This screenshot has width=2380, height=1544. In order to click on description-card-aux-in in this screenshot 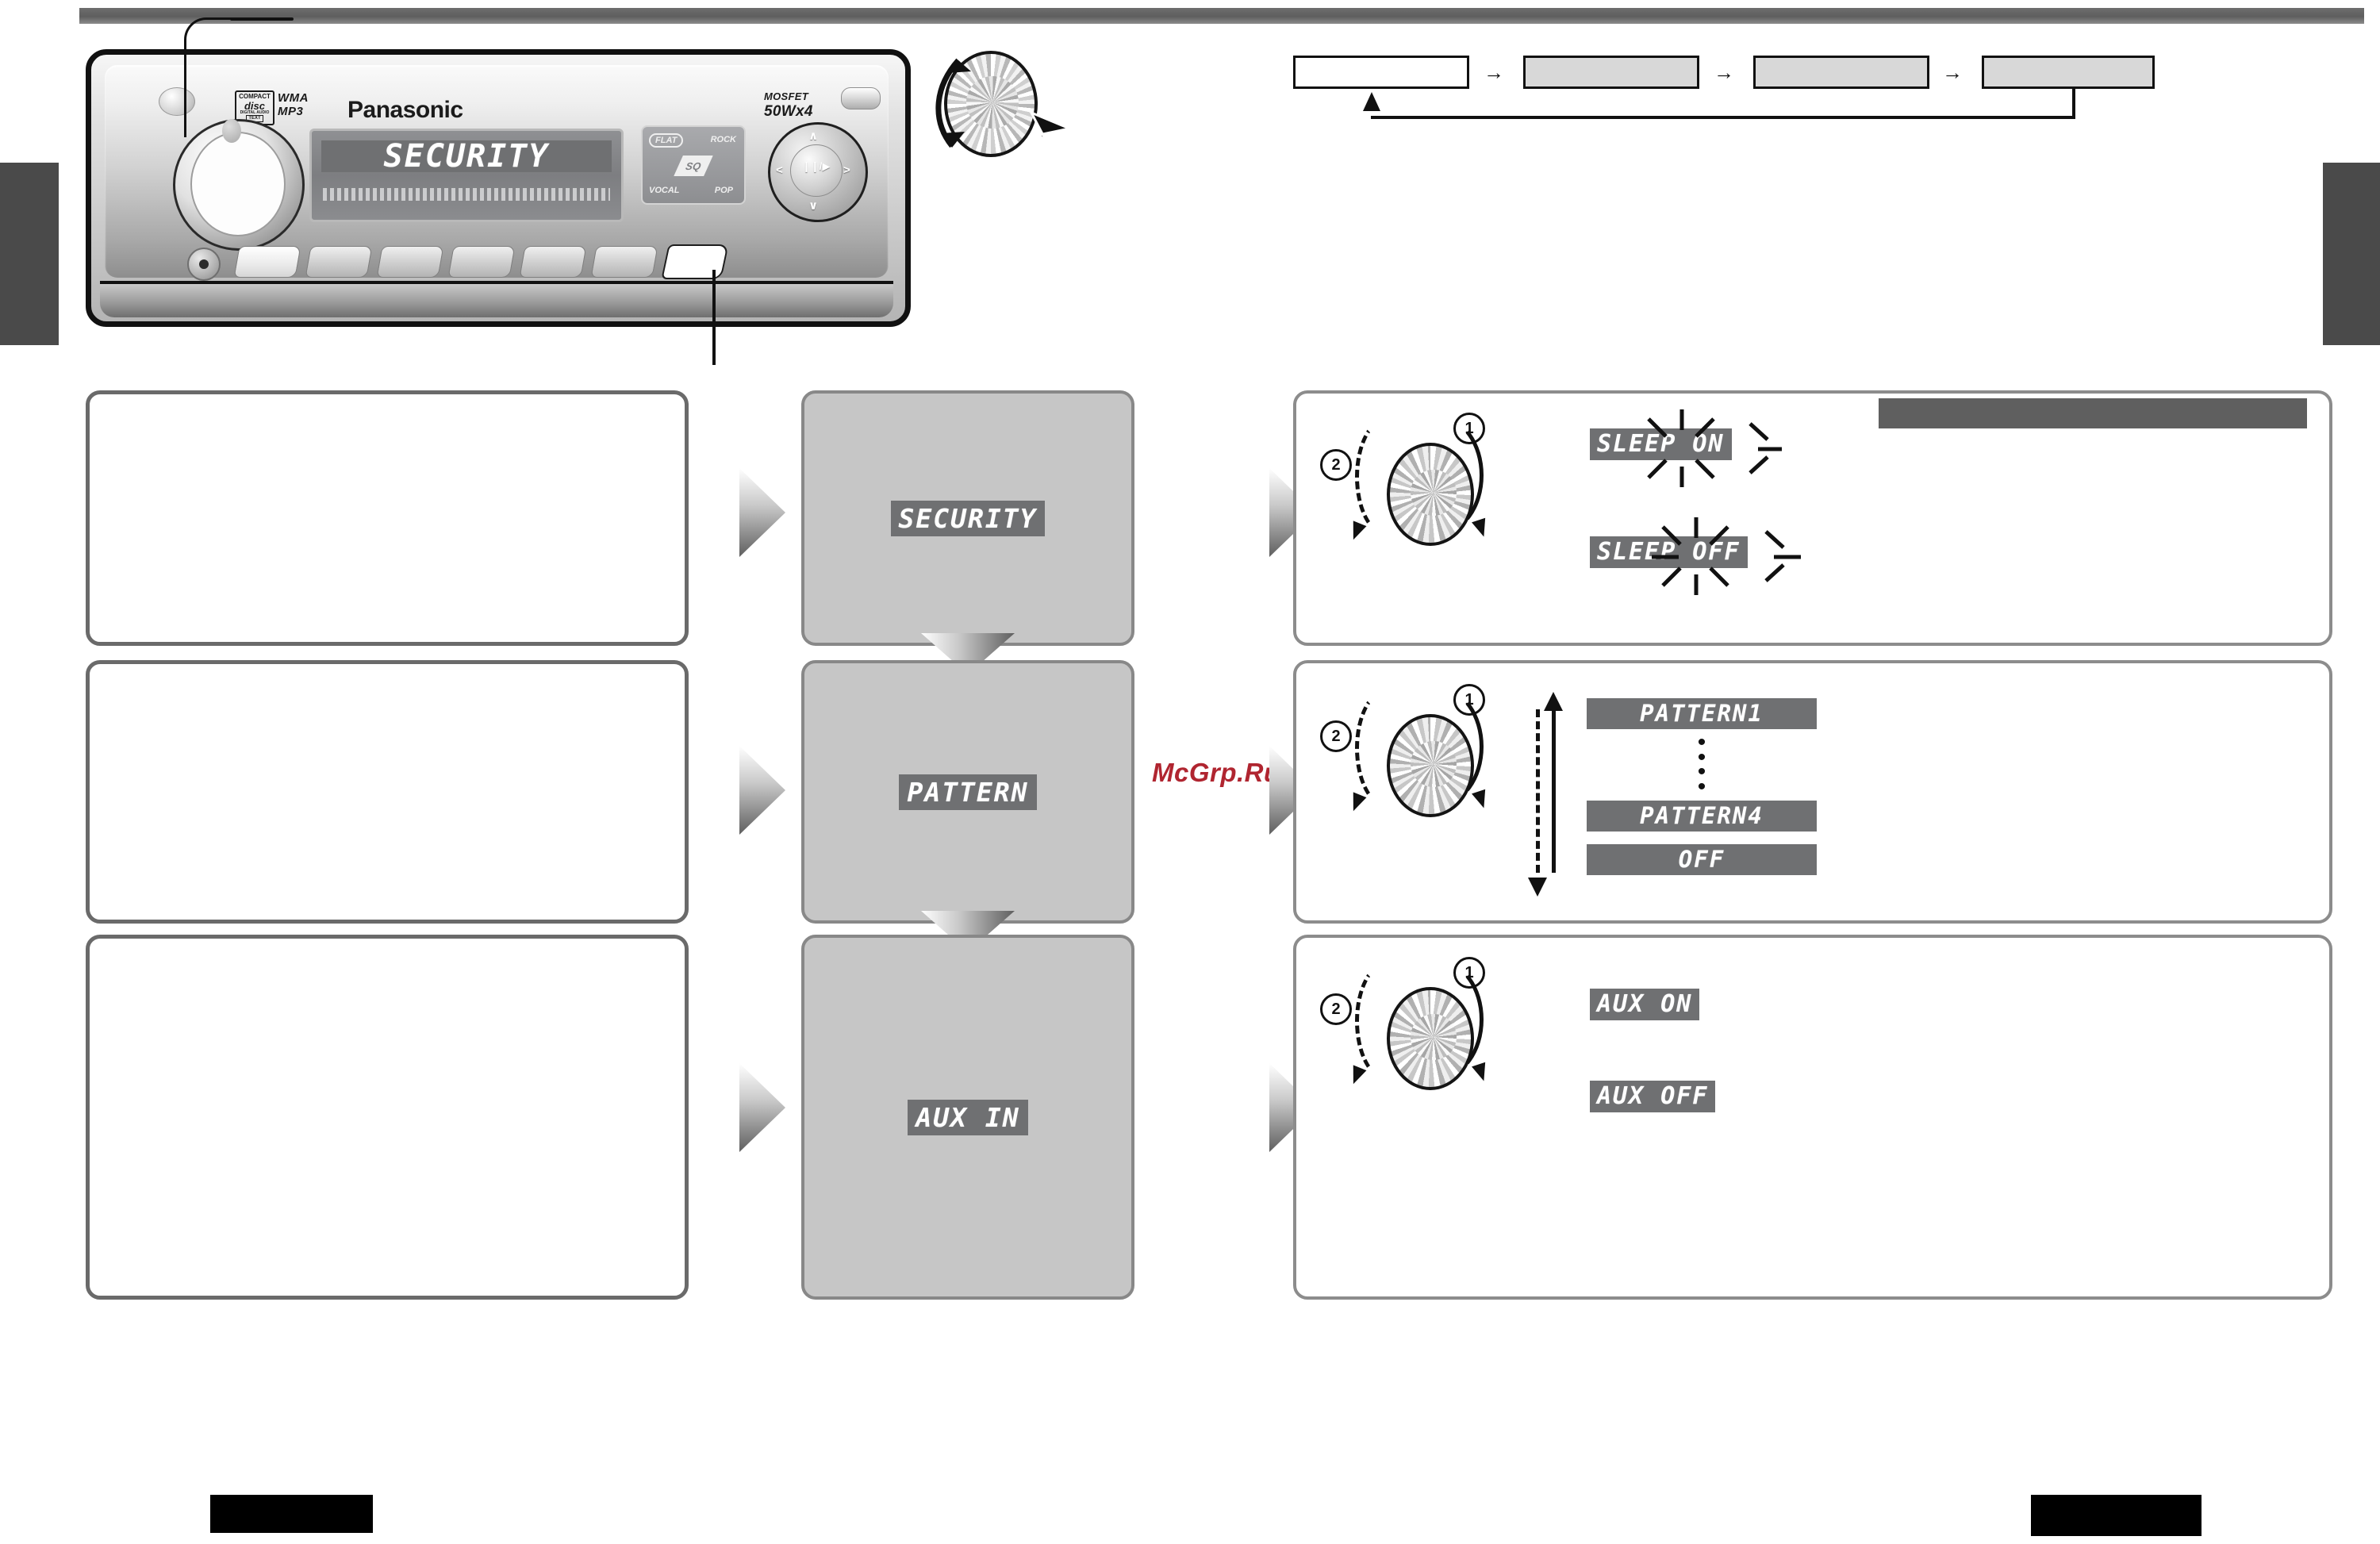, I will do `click(387, 1117)`.